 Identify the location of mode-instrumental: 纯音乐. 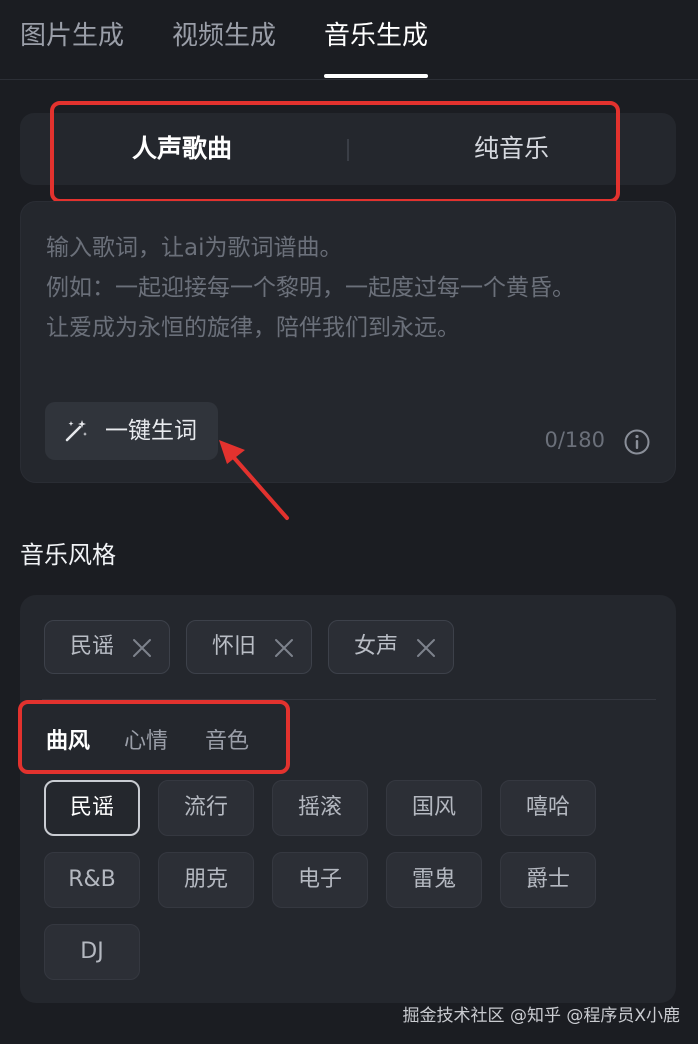
(511, 149).